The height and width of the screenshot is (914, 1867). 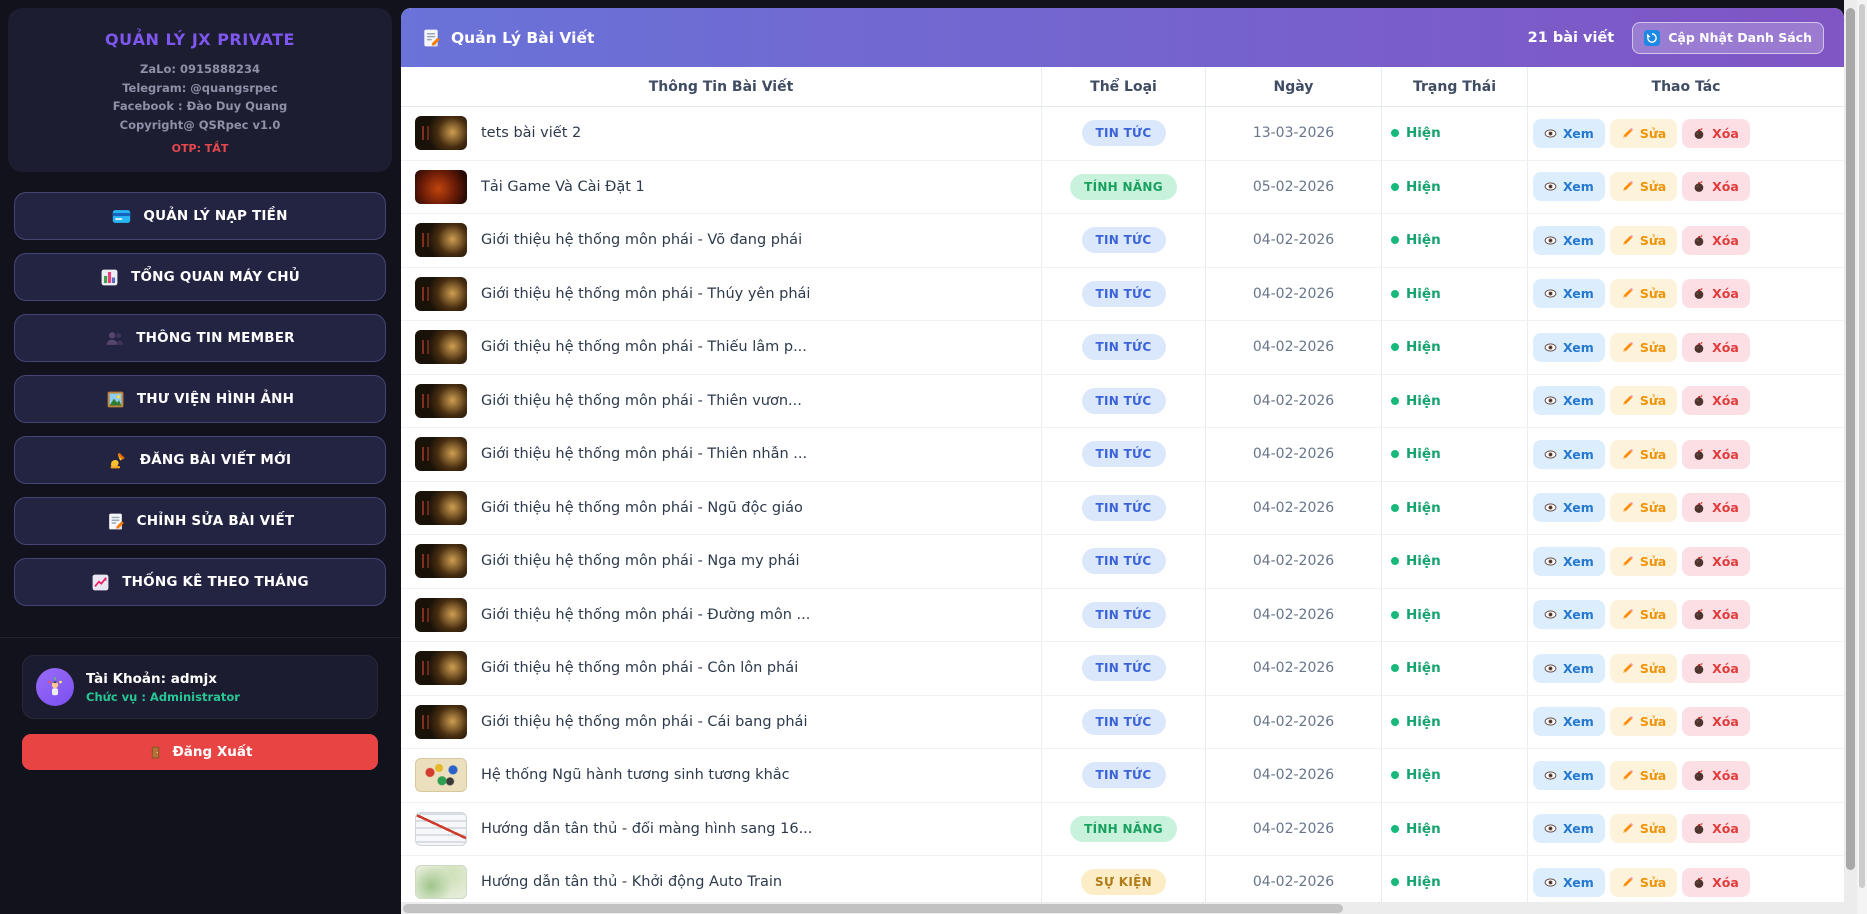 I want to click on vertical-scrollbar-outer, so click(x=1862, y=457).